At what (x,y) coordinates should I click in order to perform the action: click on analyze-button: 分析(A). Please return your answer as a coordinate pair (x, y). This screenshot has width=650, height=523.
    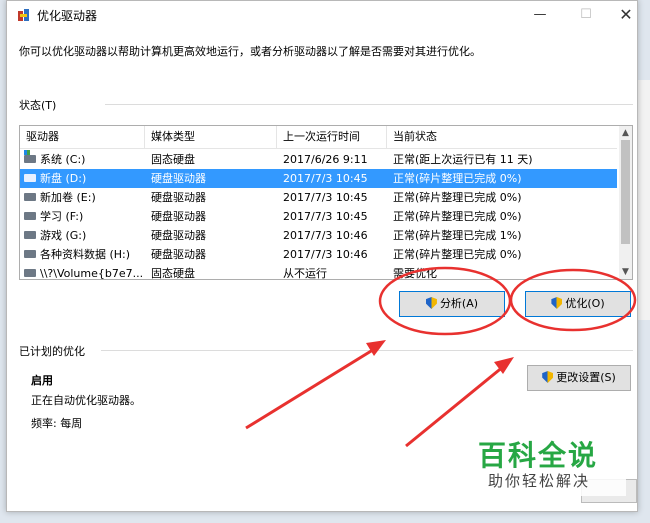
    Looking at the image, I should click on (452, 304).